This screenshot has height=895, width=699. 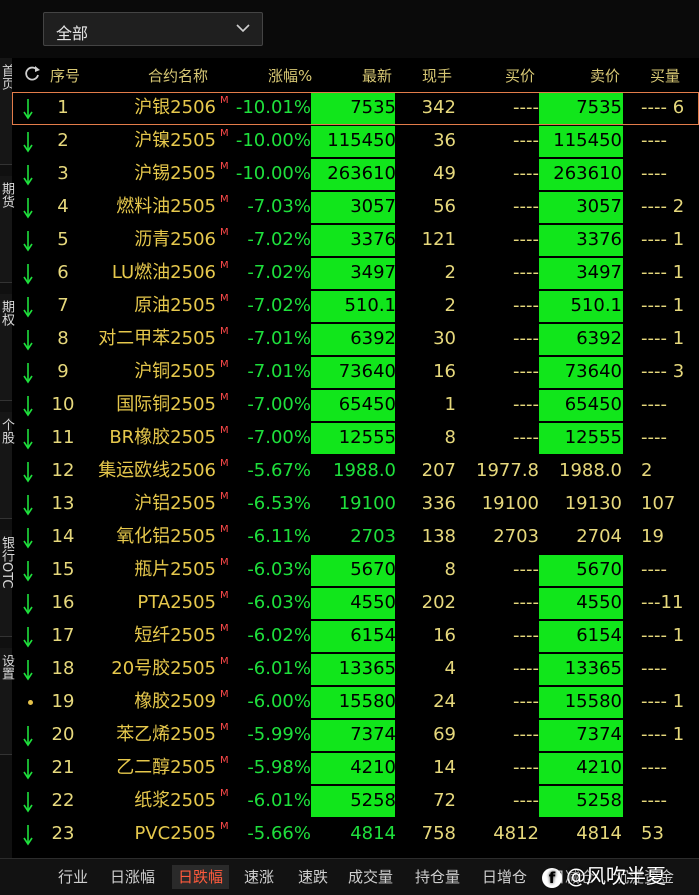 I want to click on bottom-tab-5: 成交量, so click(x=370, y=877).